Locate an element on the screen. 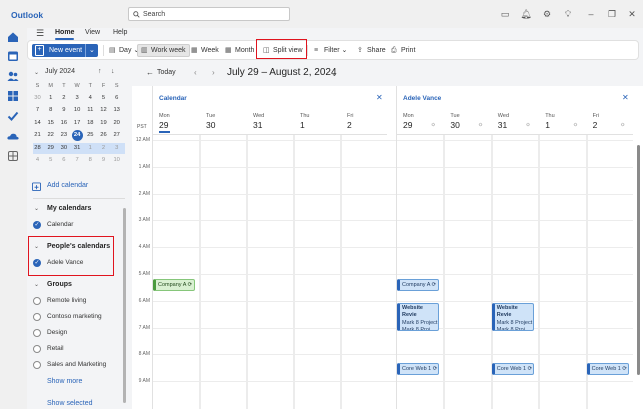 The image size is (643, 409). next-week-icon: › is located at coordinates (213, 72).